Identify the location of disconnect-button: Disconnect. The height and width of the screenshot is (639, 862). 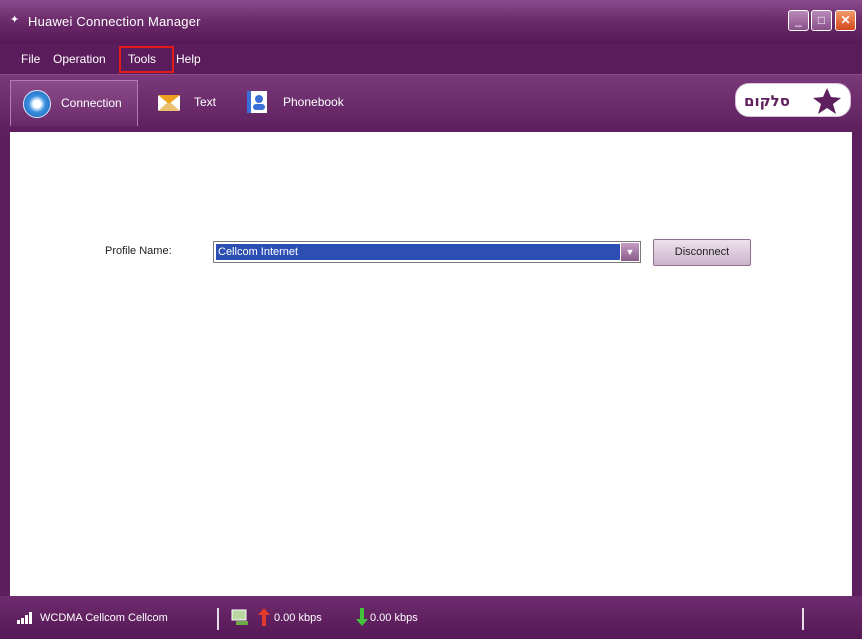
(702, 252).